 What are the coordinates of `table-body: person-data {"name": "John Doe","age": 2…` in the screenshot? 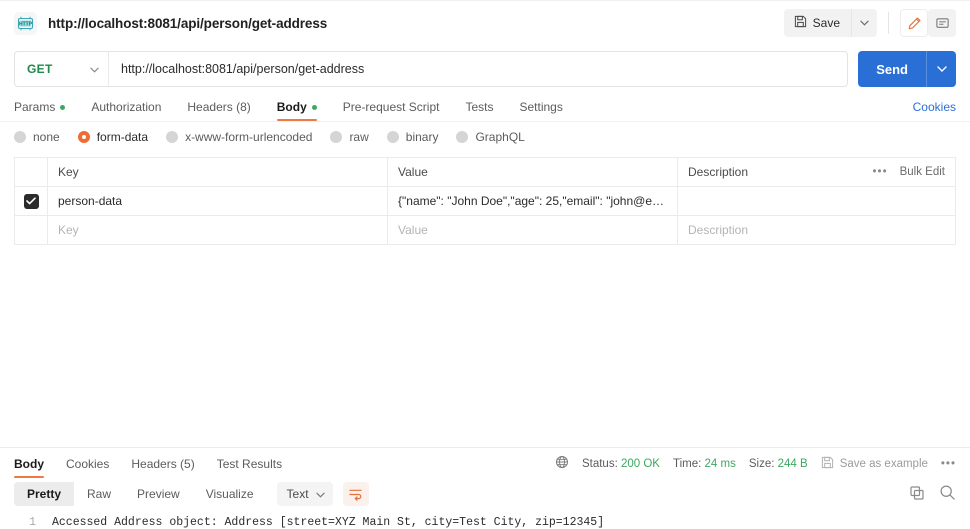 It's located at (485, 215).